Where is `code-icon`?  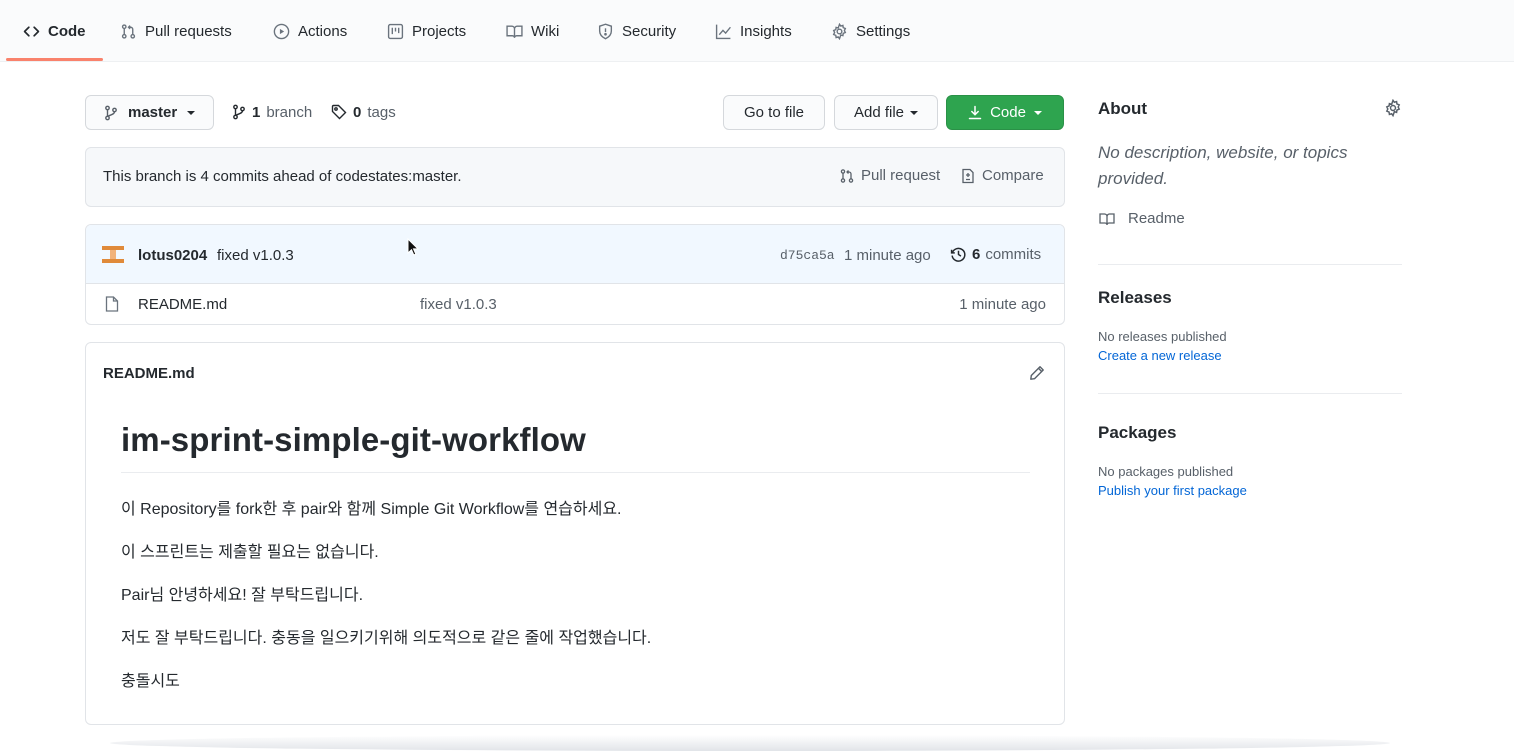 code-icon is located at coordinates (31, 31).